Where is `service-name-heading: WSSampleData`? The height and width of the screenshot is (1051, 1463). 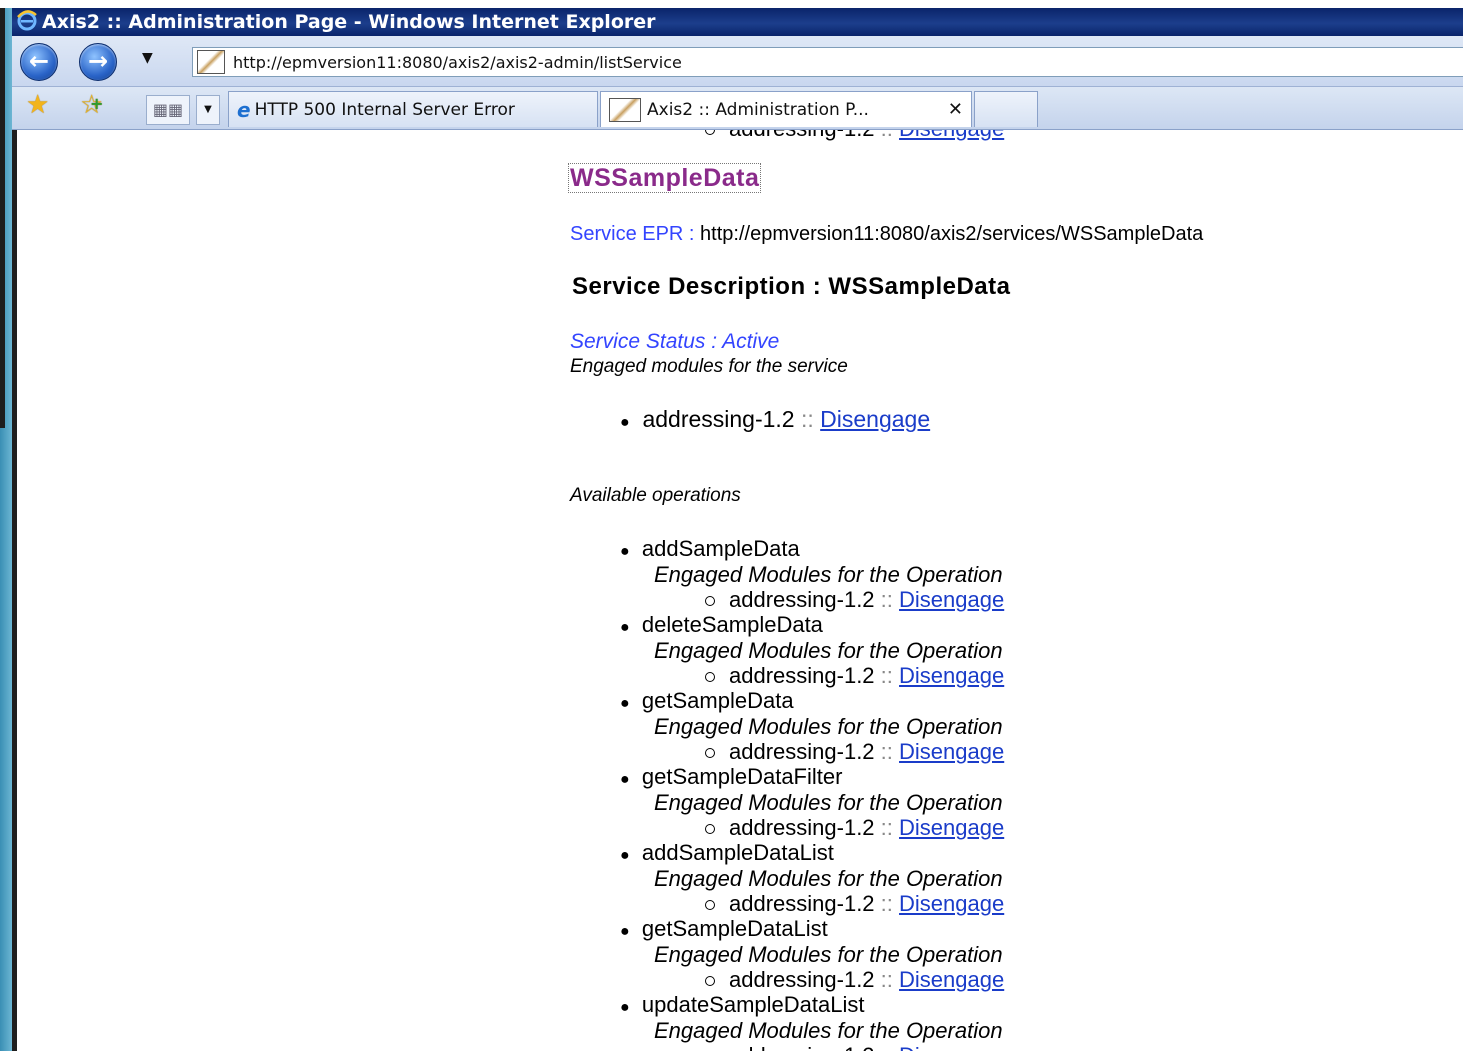
service-name-heading: WSSampleData is located at coordinates (665, 178).